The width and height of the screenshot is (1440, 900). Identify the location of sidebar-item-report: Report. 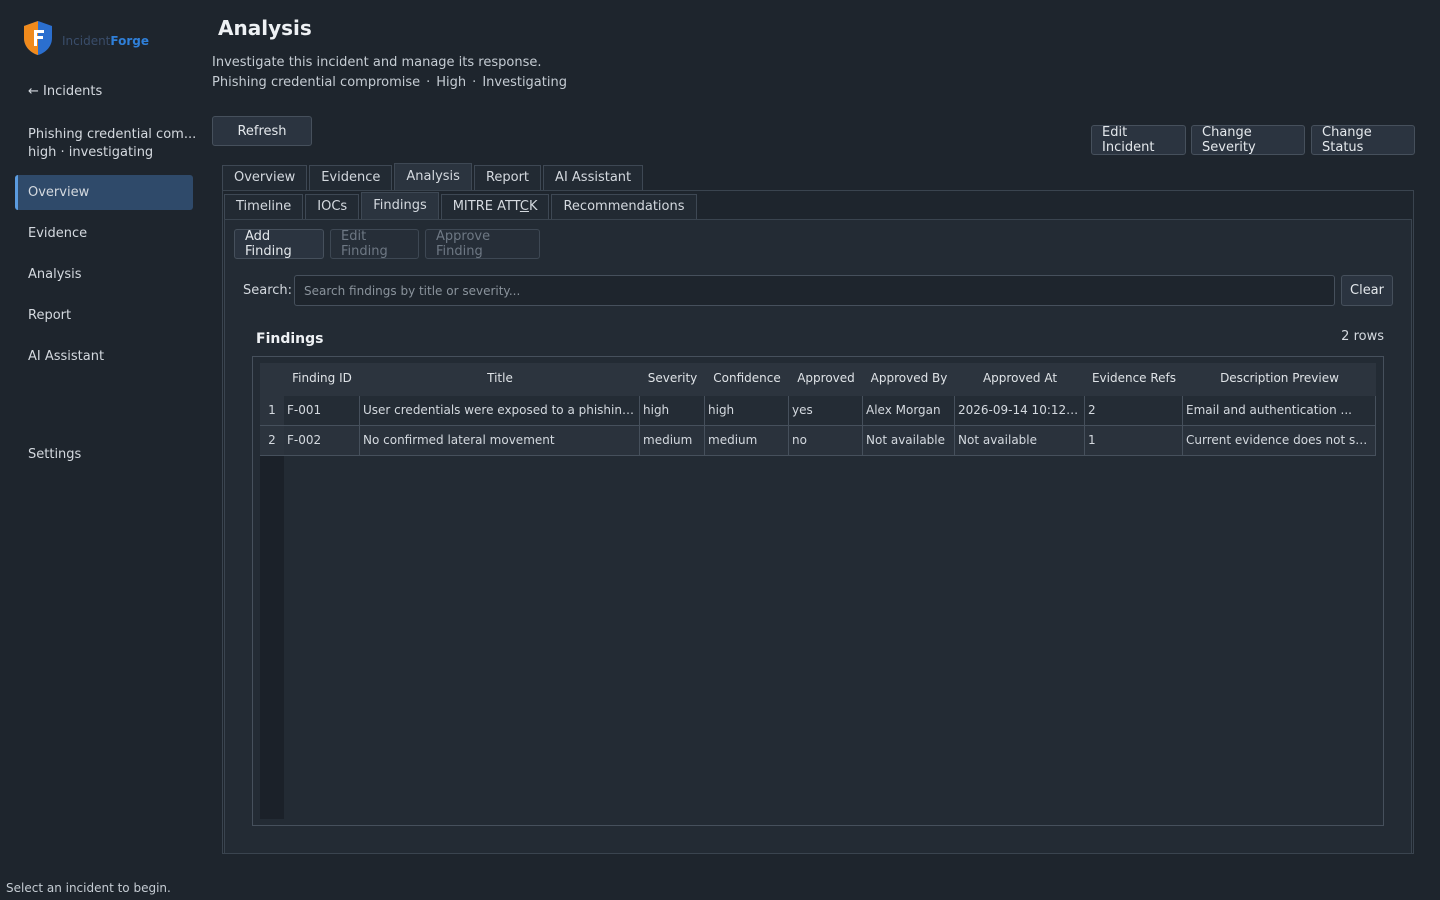
(104, 315).